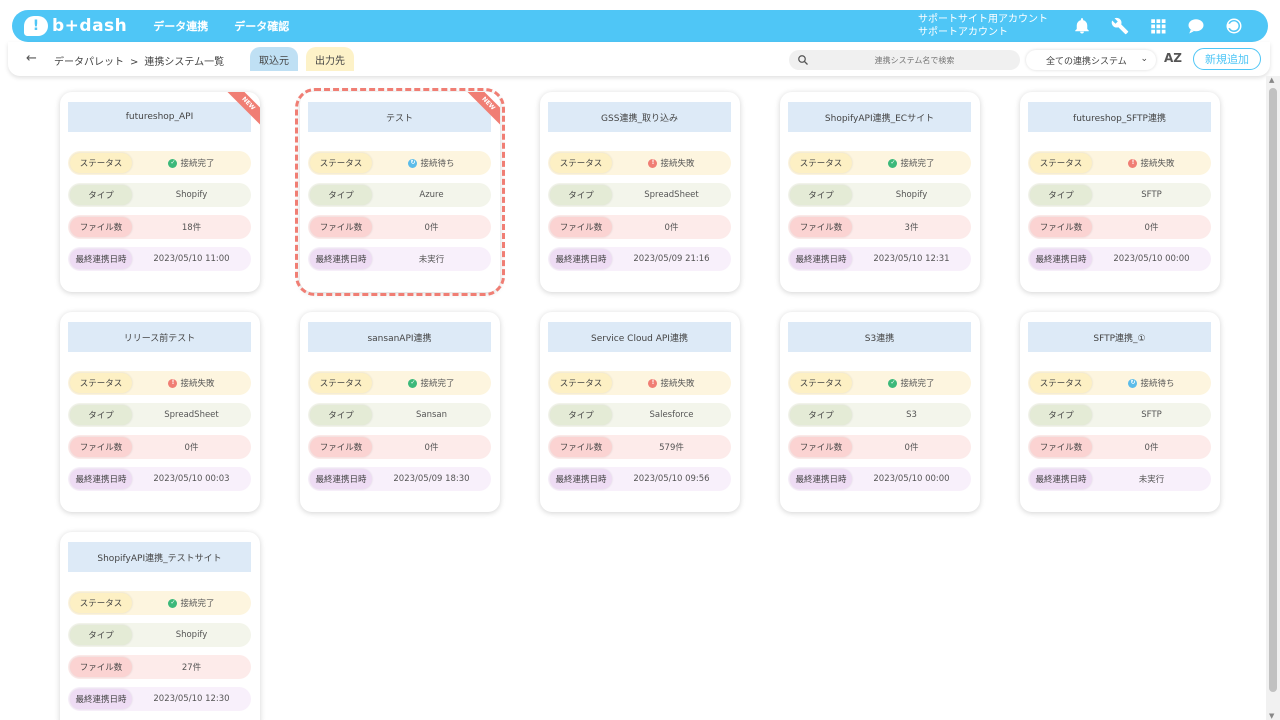 The image size is (1280, 720). Describe the element at coordinates (431, 479) in the screenshot. I see `row-value: 2023/05/09 18:30` at that location.